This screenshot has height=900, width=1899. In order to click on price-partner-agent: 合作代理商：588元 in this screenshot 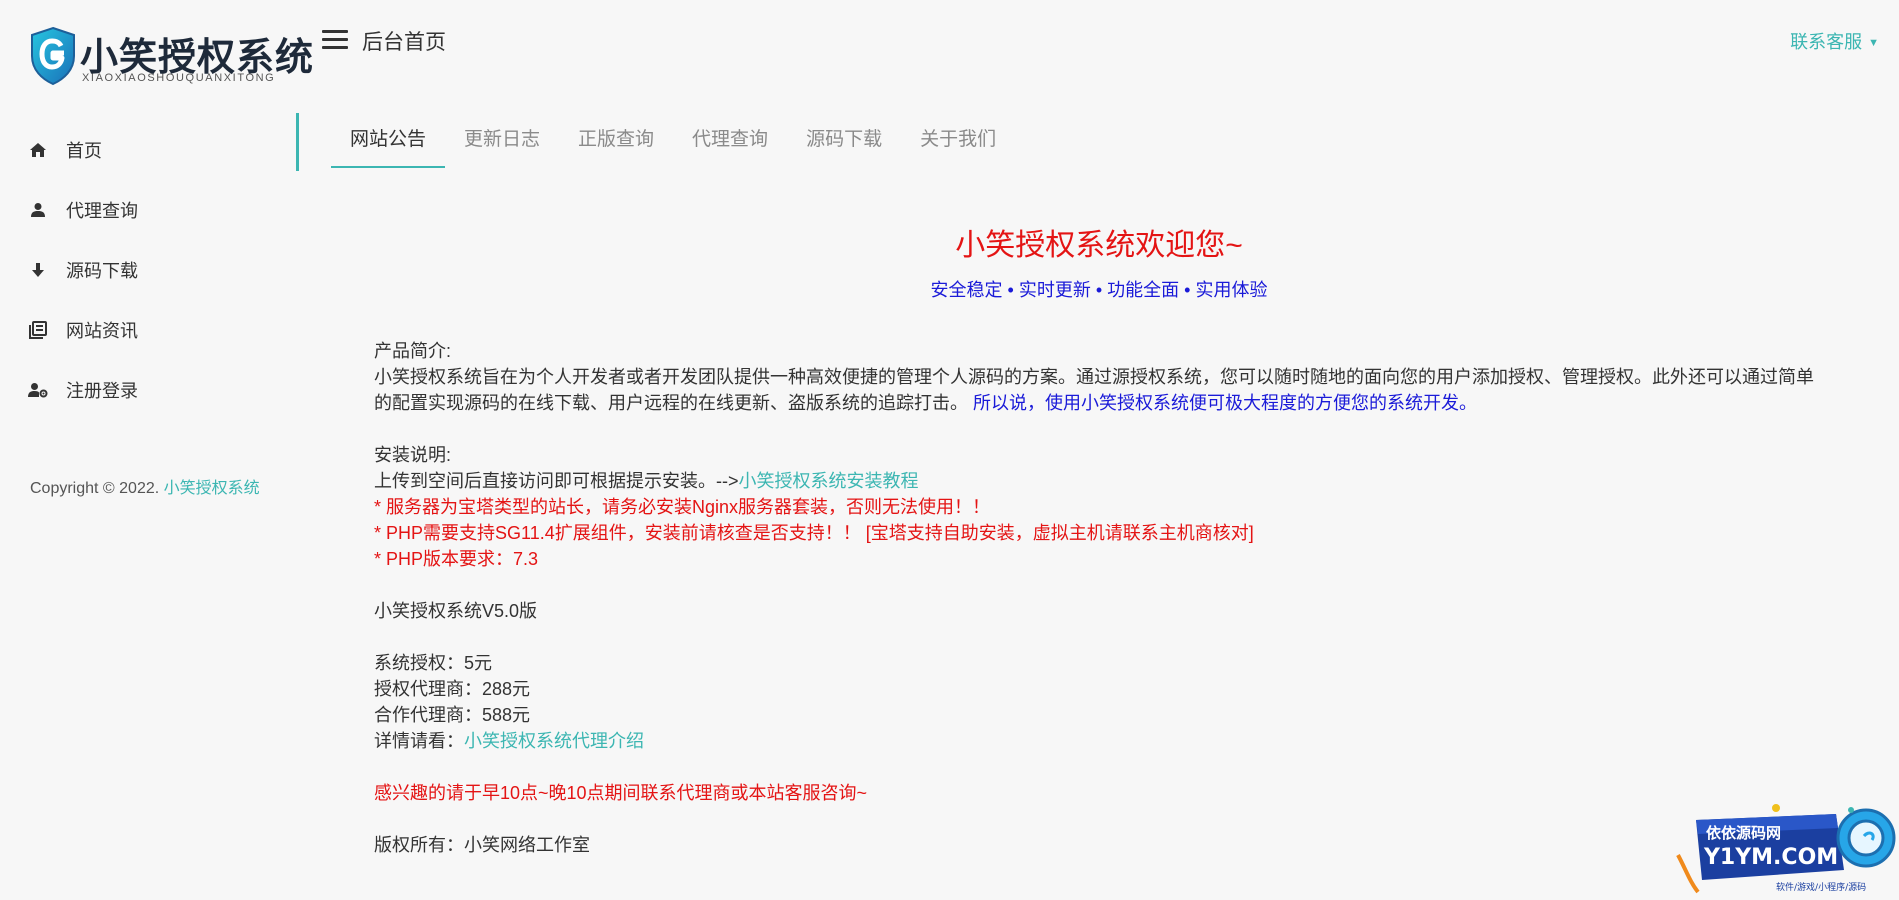, I will do `click(452, 715)`.